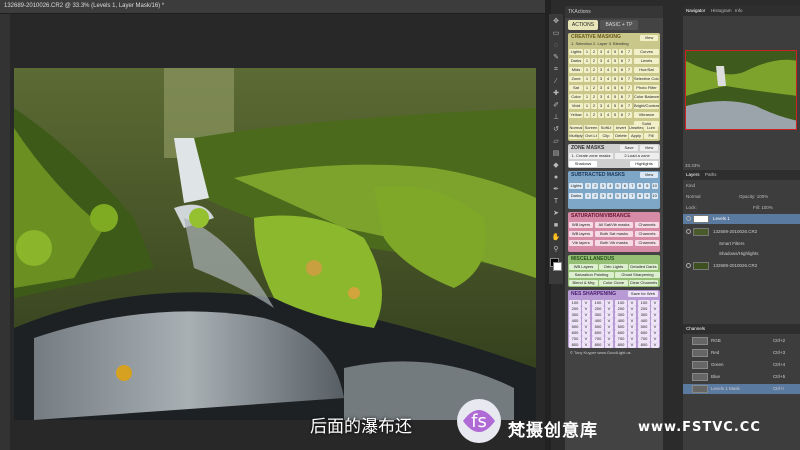 Image resolution: width=800 pixels, height=450 pixels. Describe the element at coordinates (581, 234) in the screenshot. I see `sat-button: WB layers` at that location.